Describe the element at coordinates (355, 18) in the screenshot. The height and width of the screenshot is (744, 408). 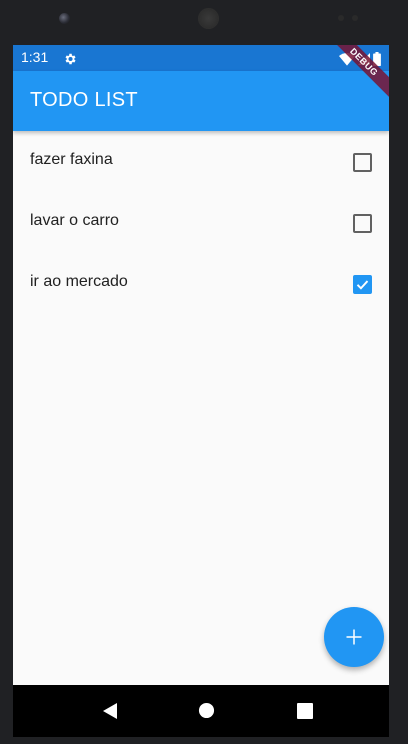
I see `light-sensor` at that location.